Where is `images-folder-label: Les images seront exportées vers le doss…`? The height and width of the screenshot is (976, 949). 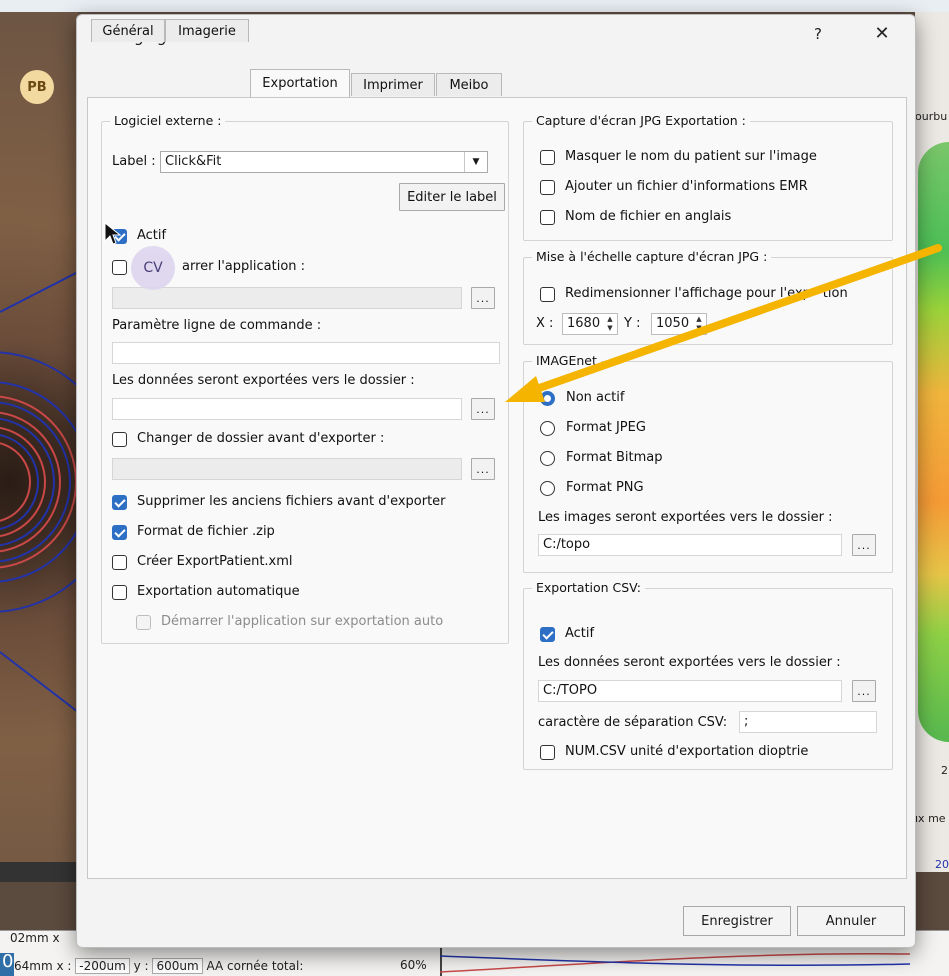
images-folder-label: Les images seront exportées vers le doss… is located at coordinates (685, 517).